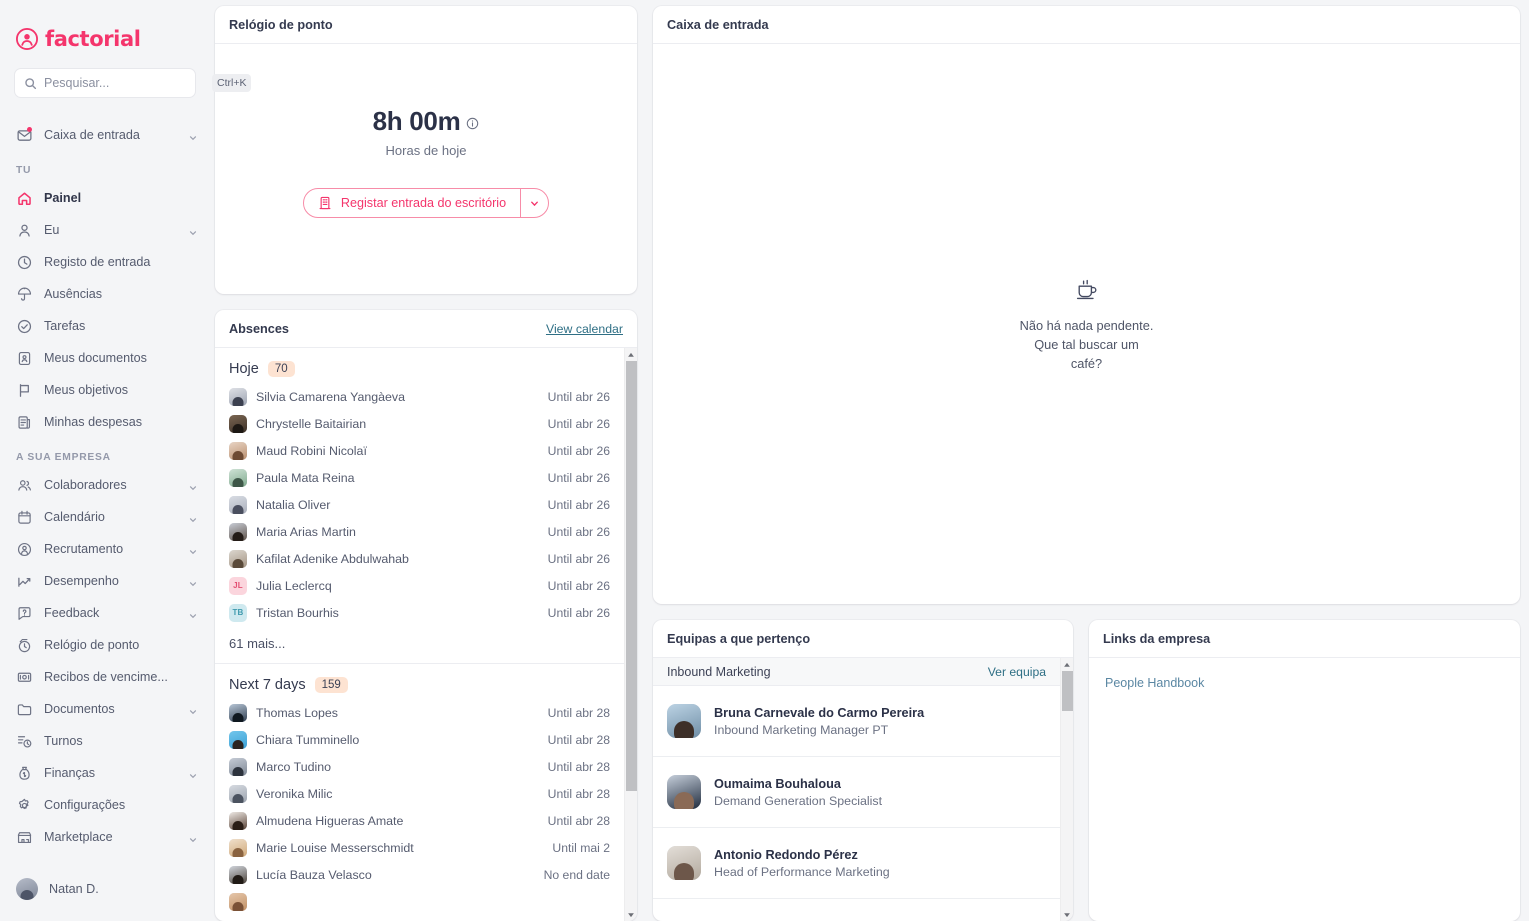 The width and height of the screenshot is (1529, 921). Describe the element at coordinates (1086, 25) in the screenshot. I see `card-header: Caixa de entrada` at that location.